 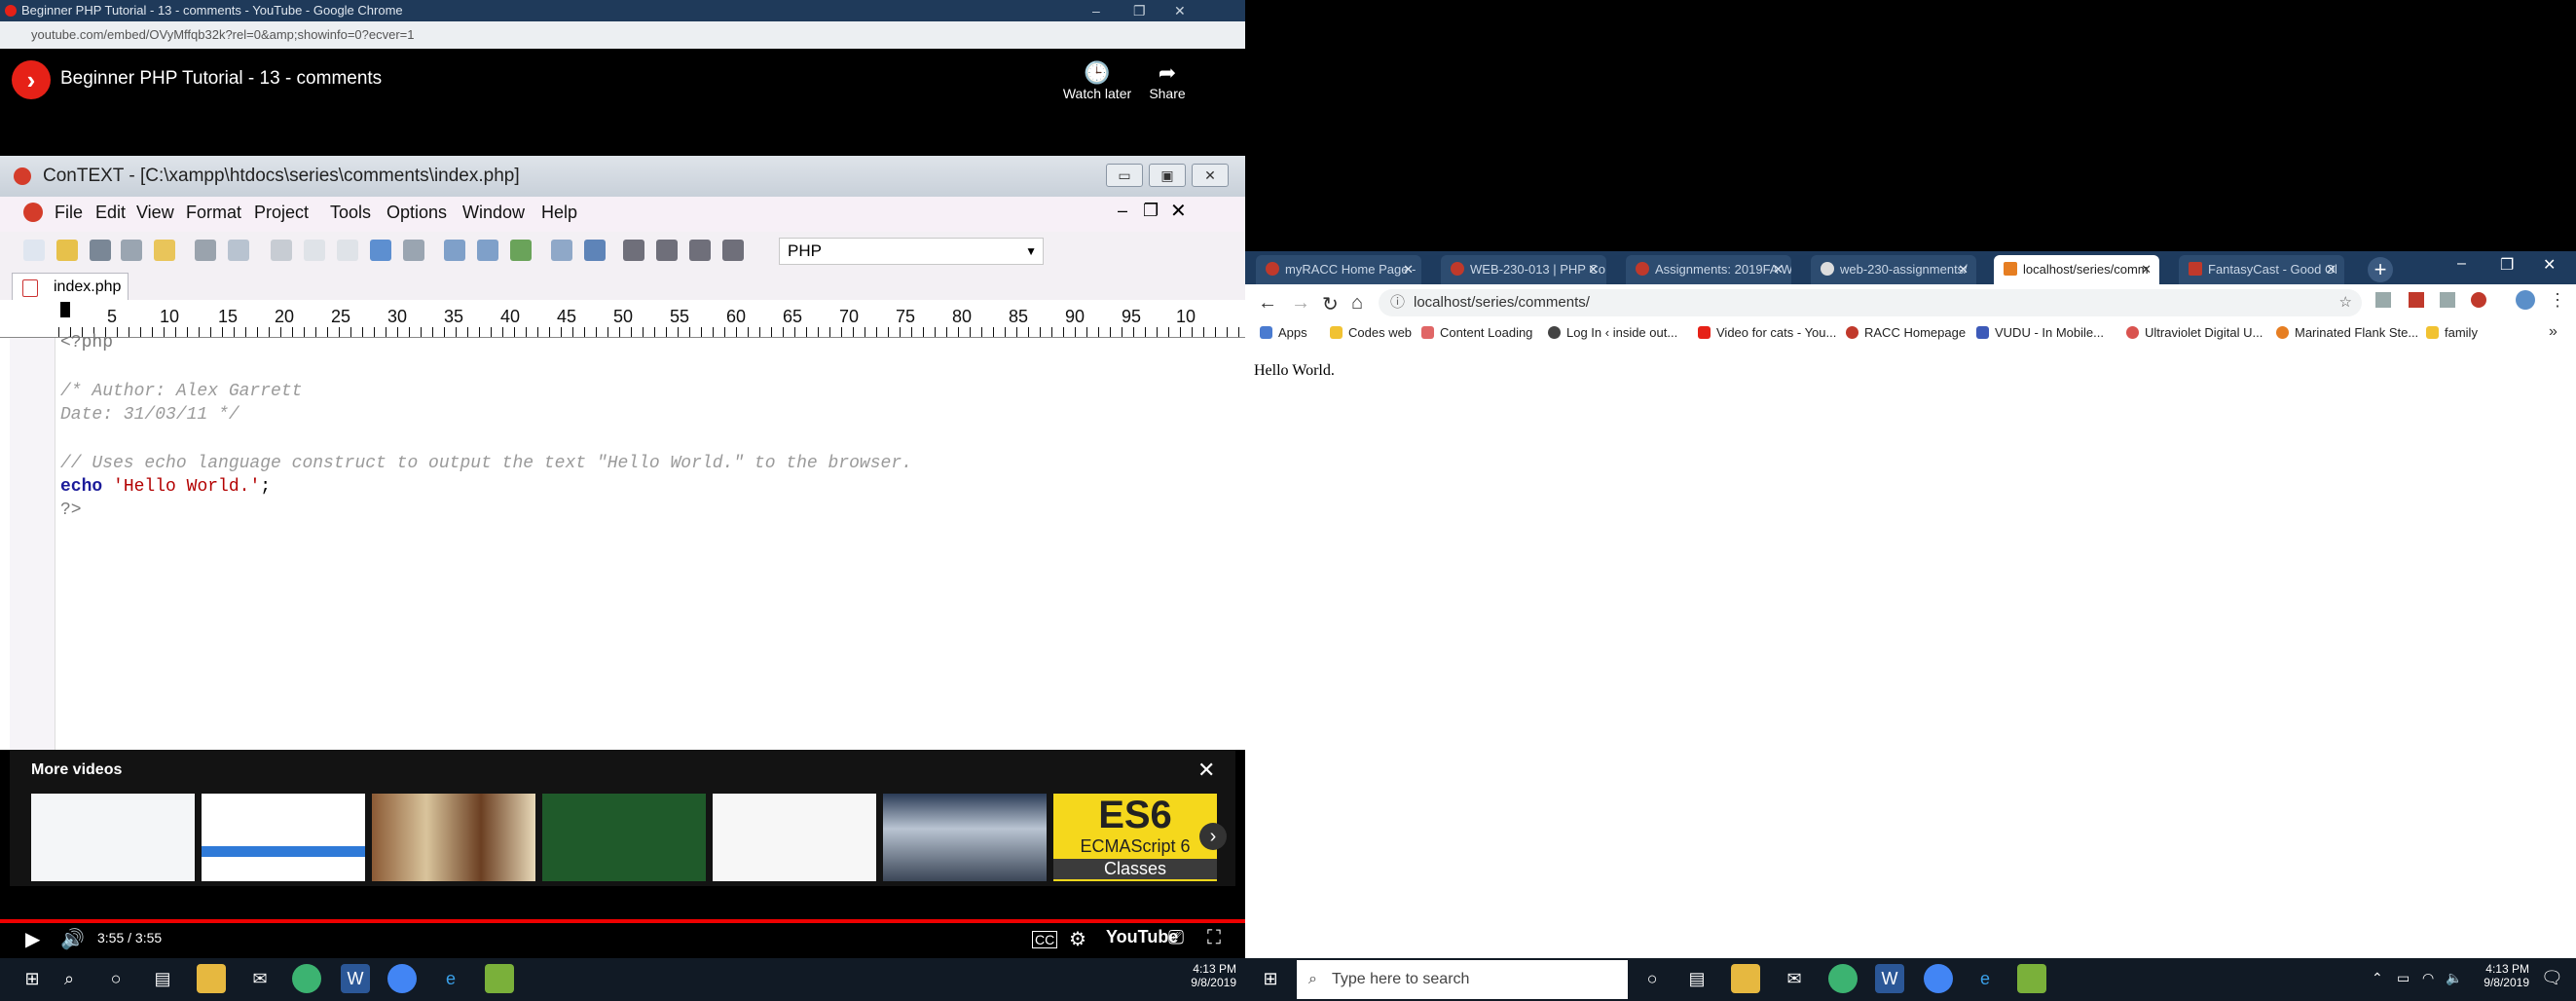 What do you see at coordinates (1476, 333) in the screenshot?
I see `bookmark-content-loading: Content Loading` at bounding box center [1476, 333].